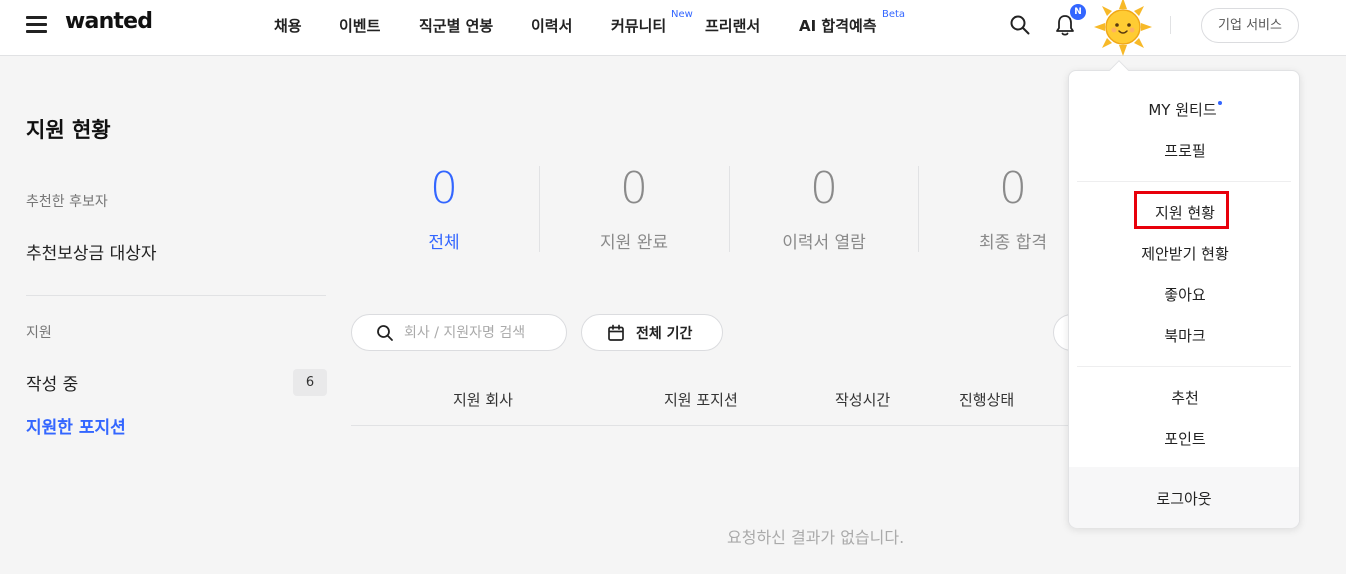 Image resolution: width=1346 pixels, height=574 pixels. I want to click on nav-item-ai-prediction: AI 합격예측, so click(838, 25).